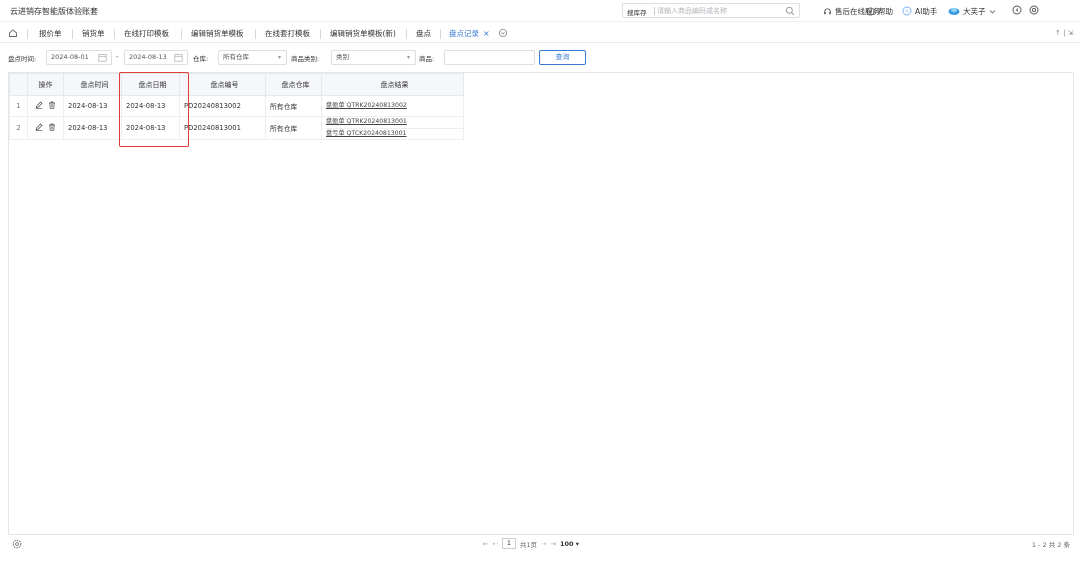 Image resolution: width=1080 pixels, height=577 pixels. I want to click on col-index, so click(18, 84).